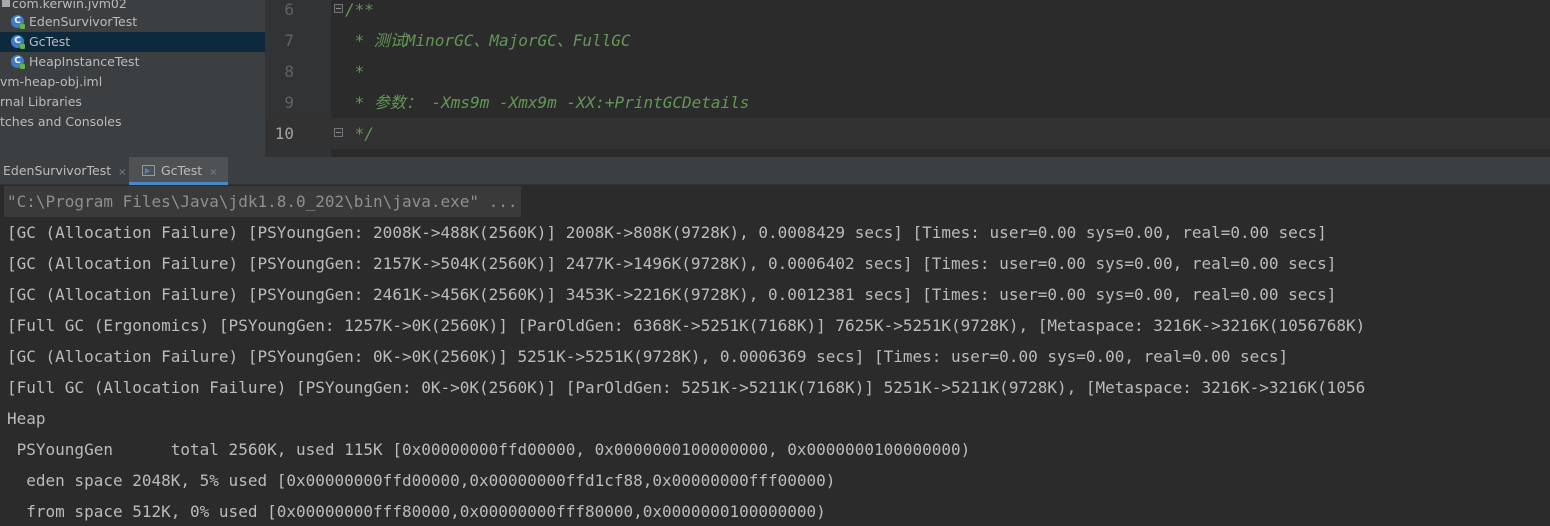 The width and height of the screenshot is (1550, 526). Describe the element at coordinates (488, 40) in the screenshot. I see `code-text: * 测试MinorGC、MajorGC、FullGC` at that location.